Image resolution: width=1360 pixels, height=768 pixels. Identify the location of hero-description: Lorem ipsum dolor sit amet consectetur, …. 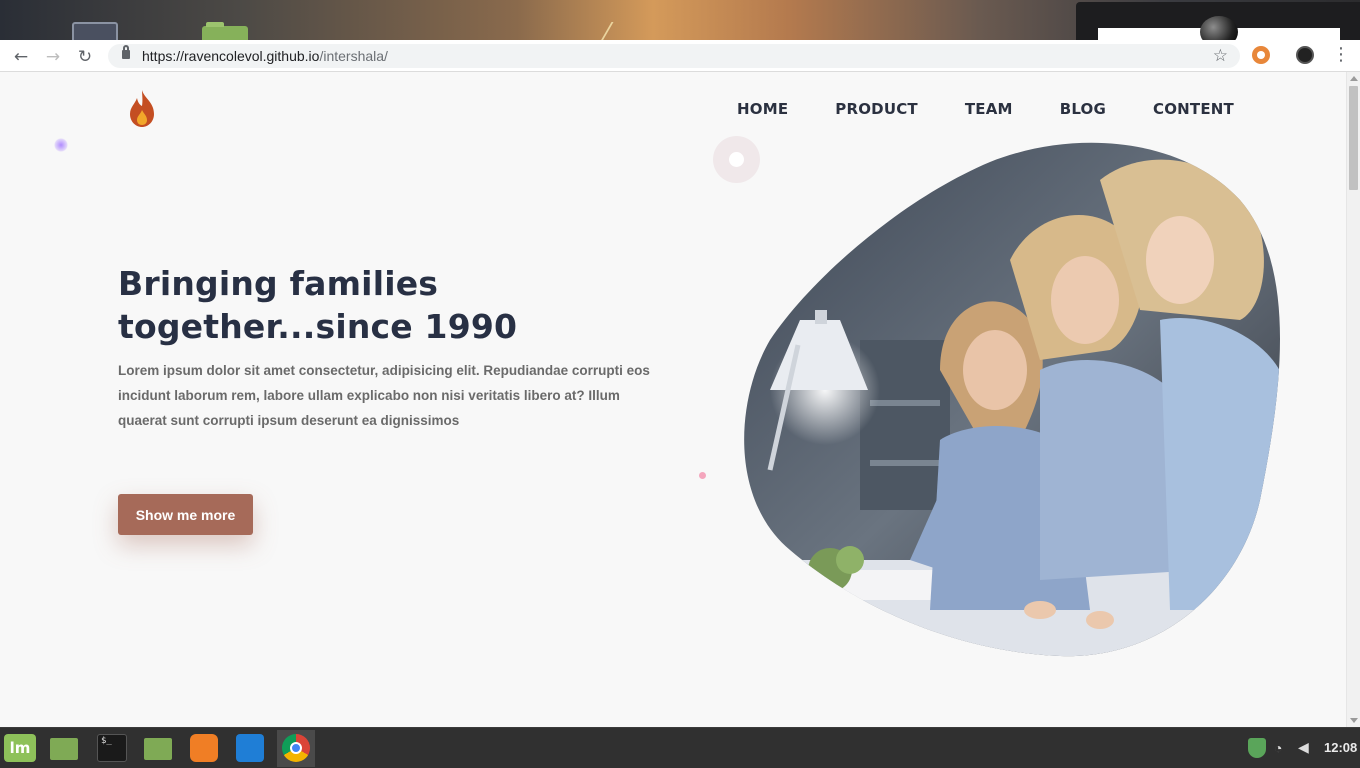
(384, 395).